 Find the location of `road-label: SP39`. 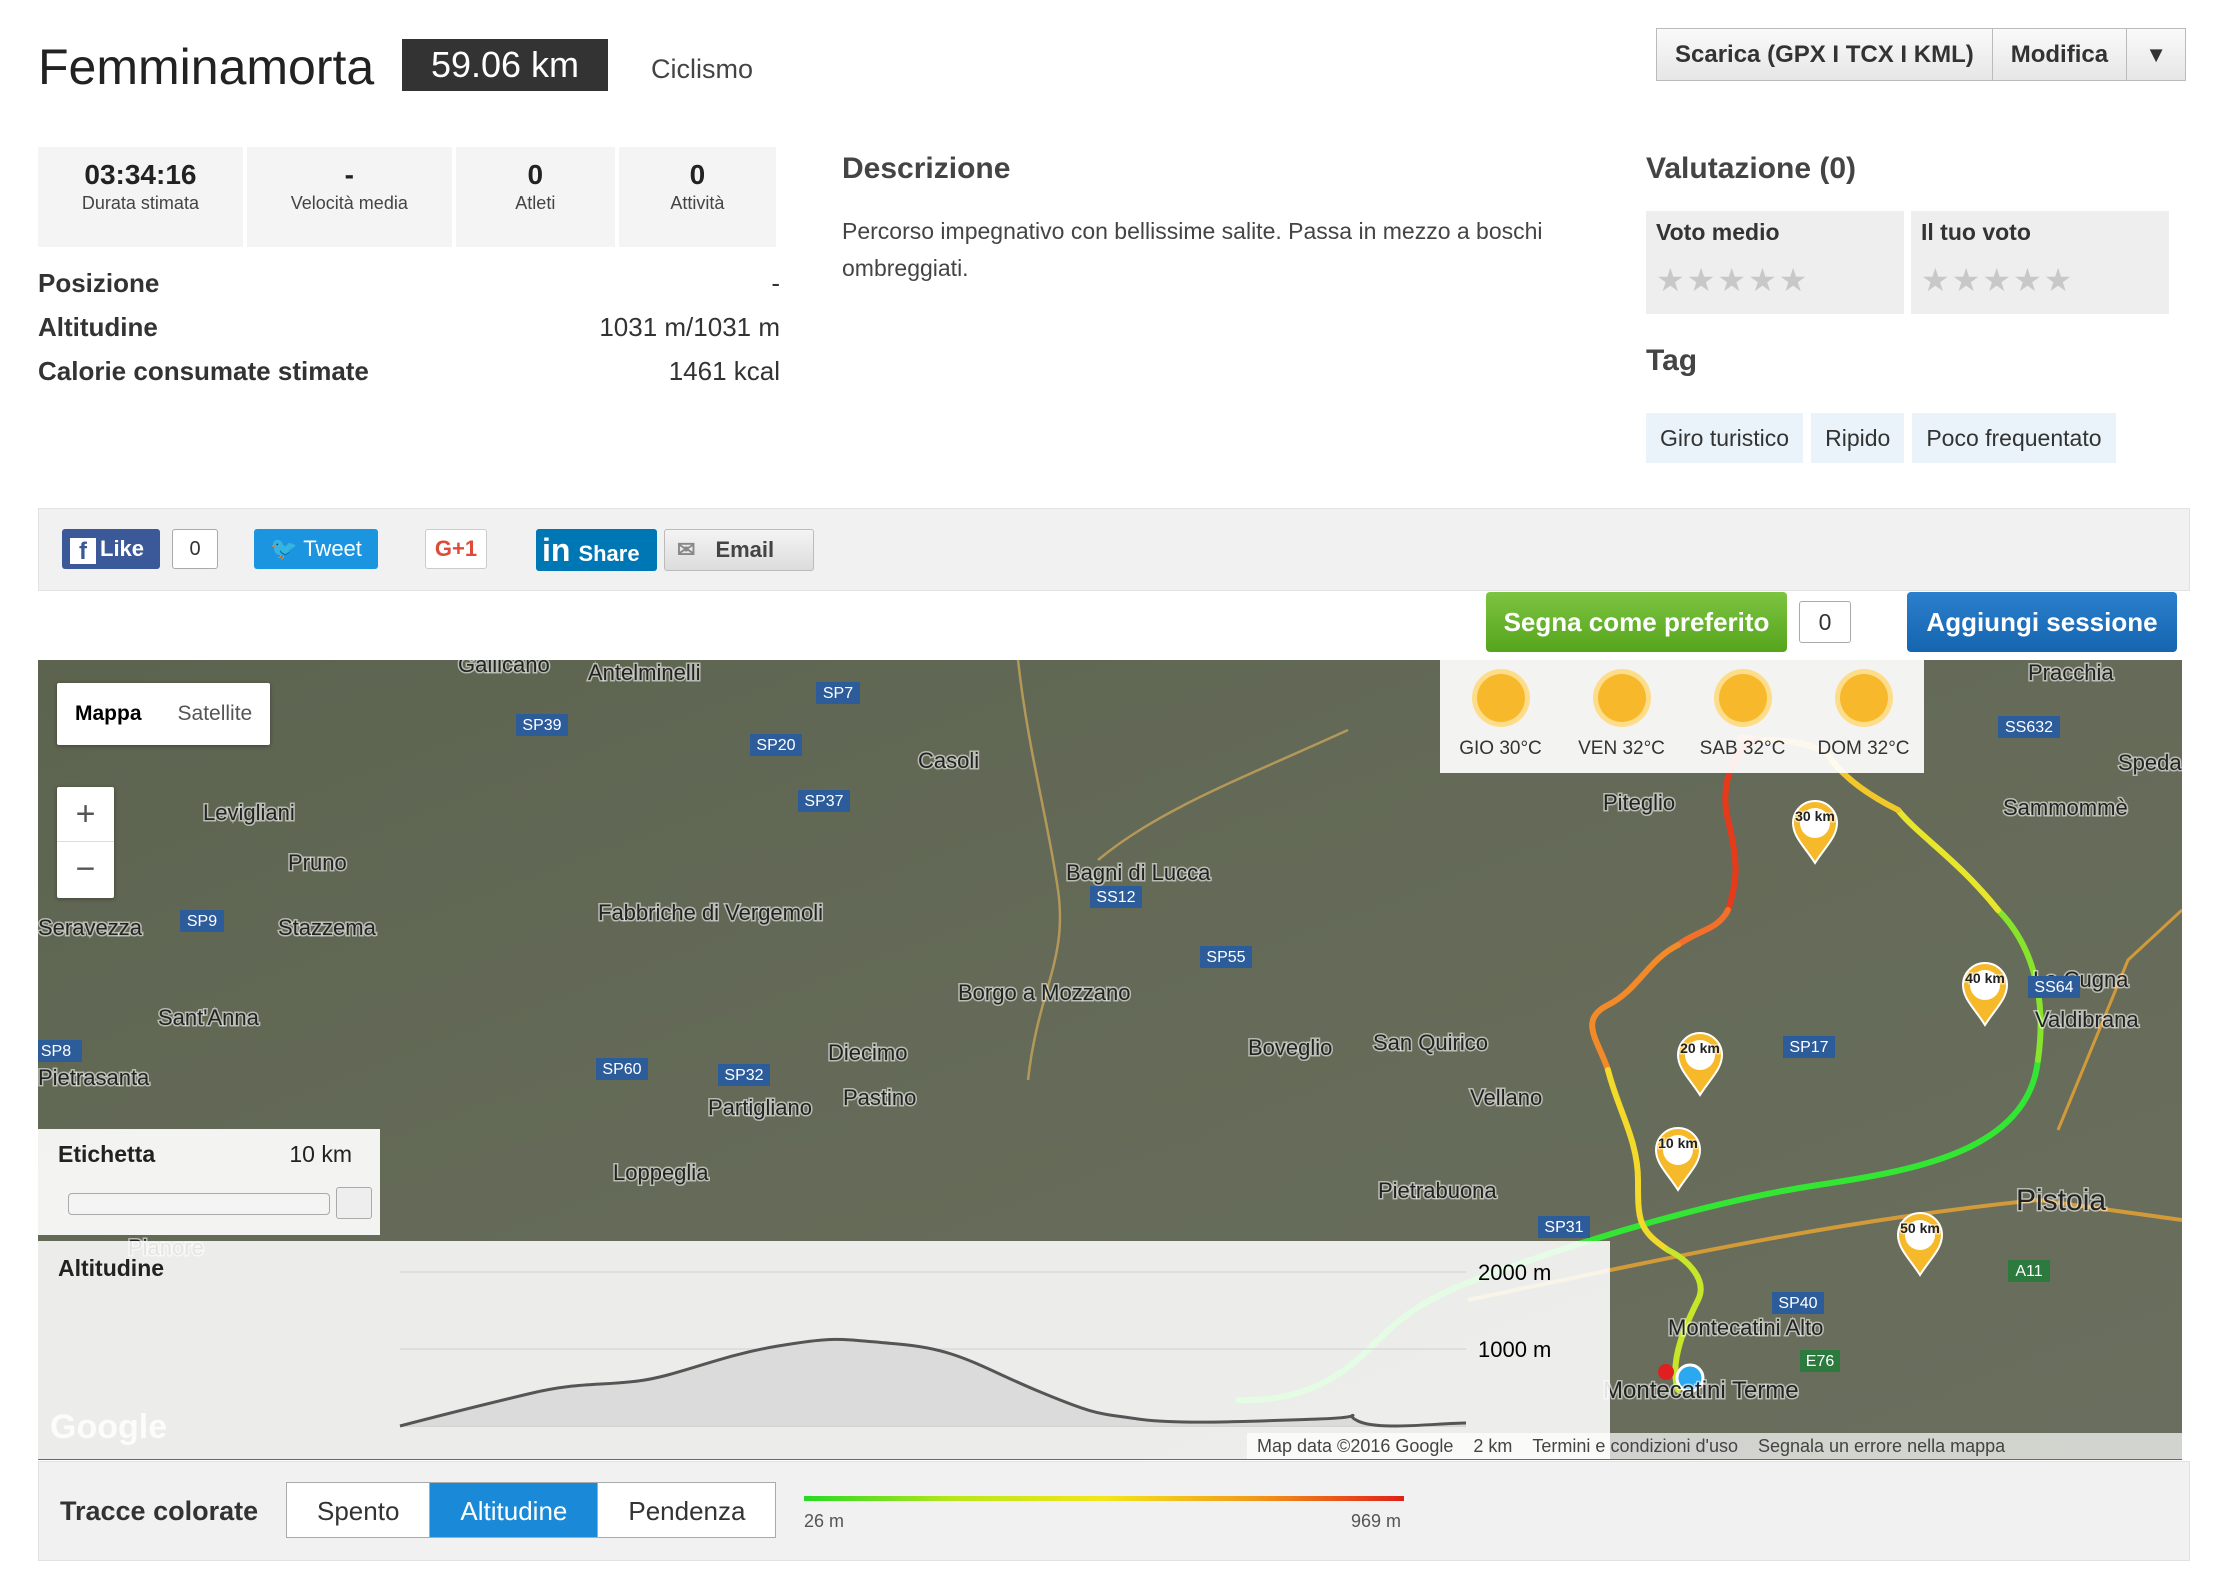

road-label: SP39 is located at coordinates (541, 725).